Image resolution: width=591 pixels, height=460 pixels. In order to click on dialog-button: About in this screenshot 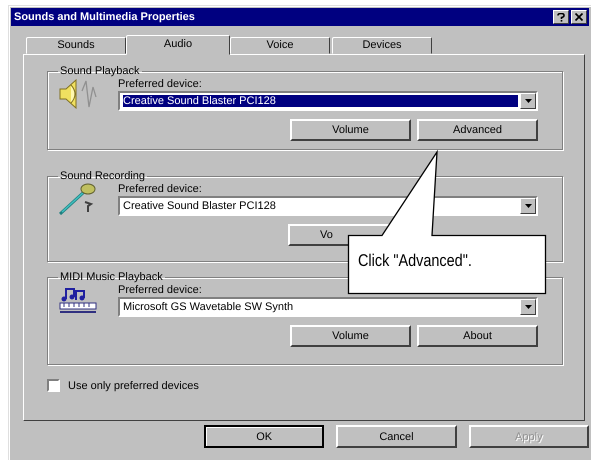, I will do `click(477, 336)`.